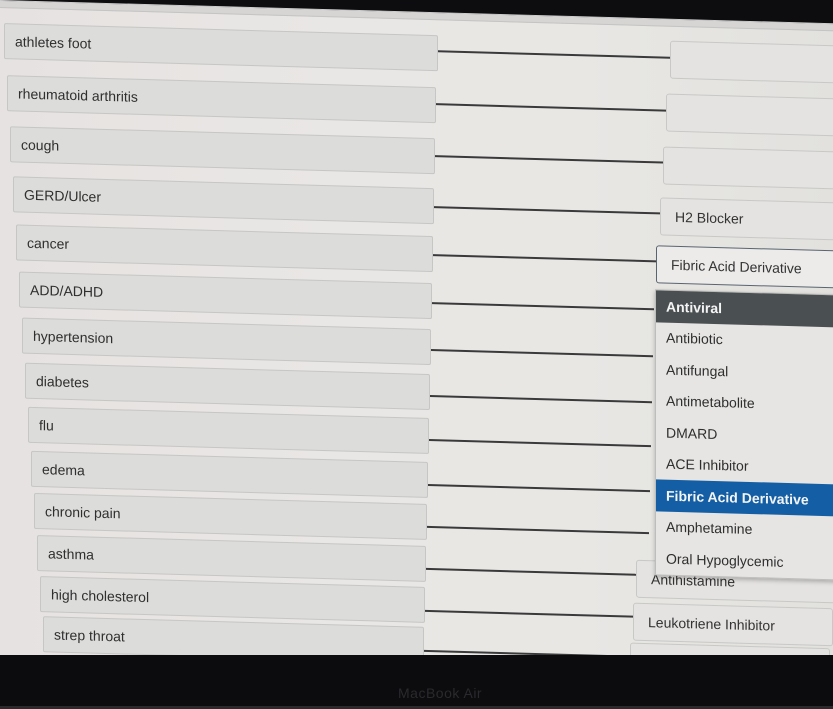 The image size is (833, 709). Describe the element at coordinates (78, 95) in the screenshot. I see `prompt-label: rheumatoid arthritis` at that location.